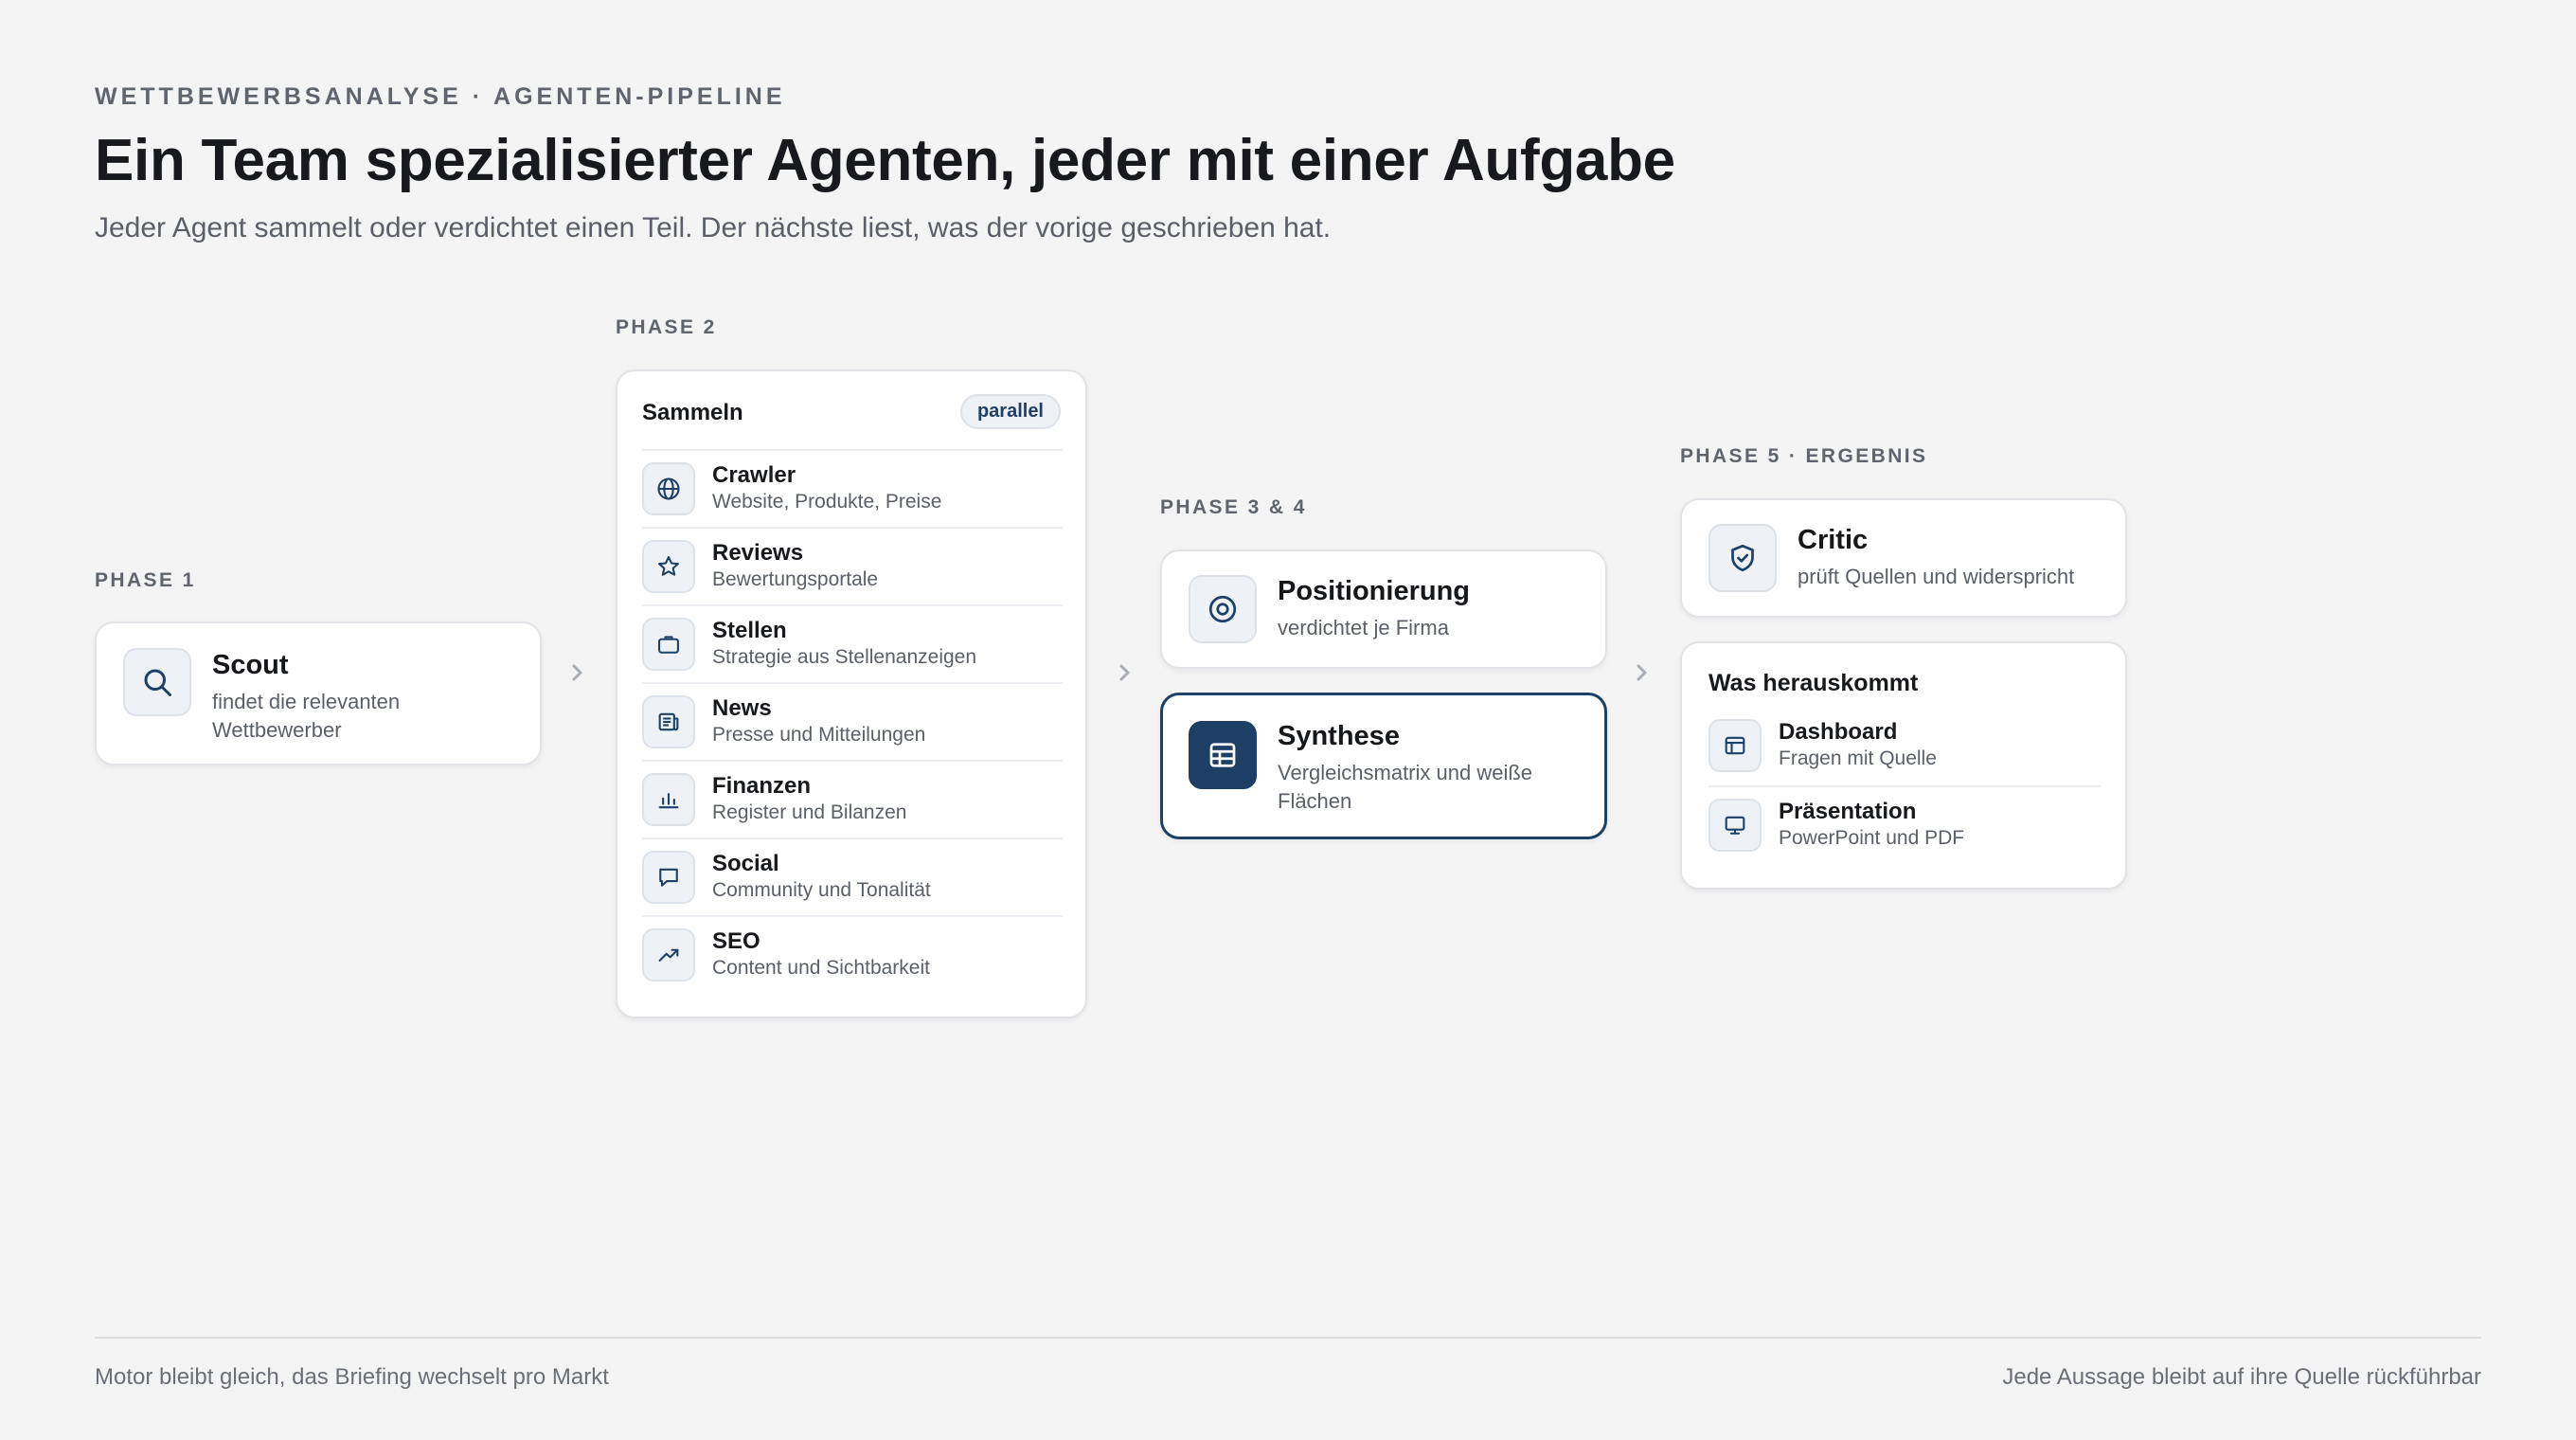  Describe the element at coordinates (668, 954) in the screenshot. I see `trending-up-icon` at that location.